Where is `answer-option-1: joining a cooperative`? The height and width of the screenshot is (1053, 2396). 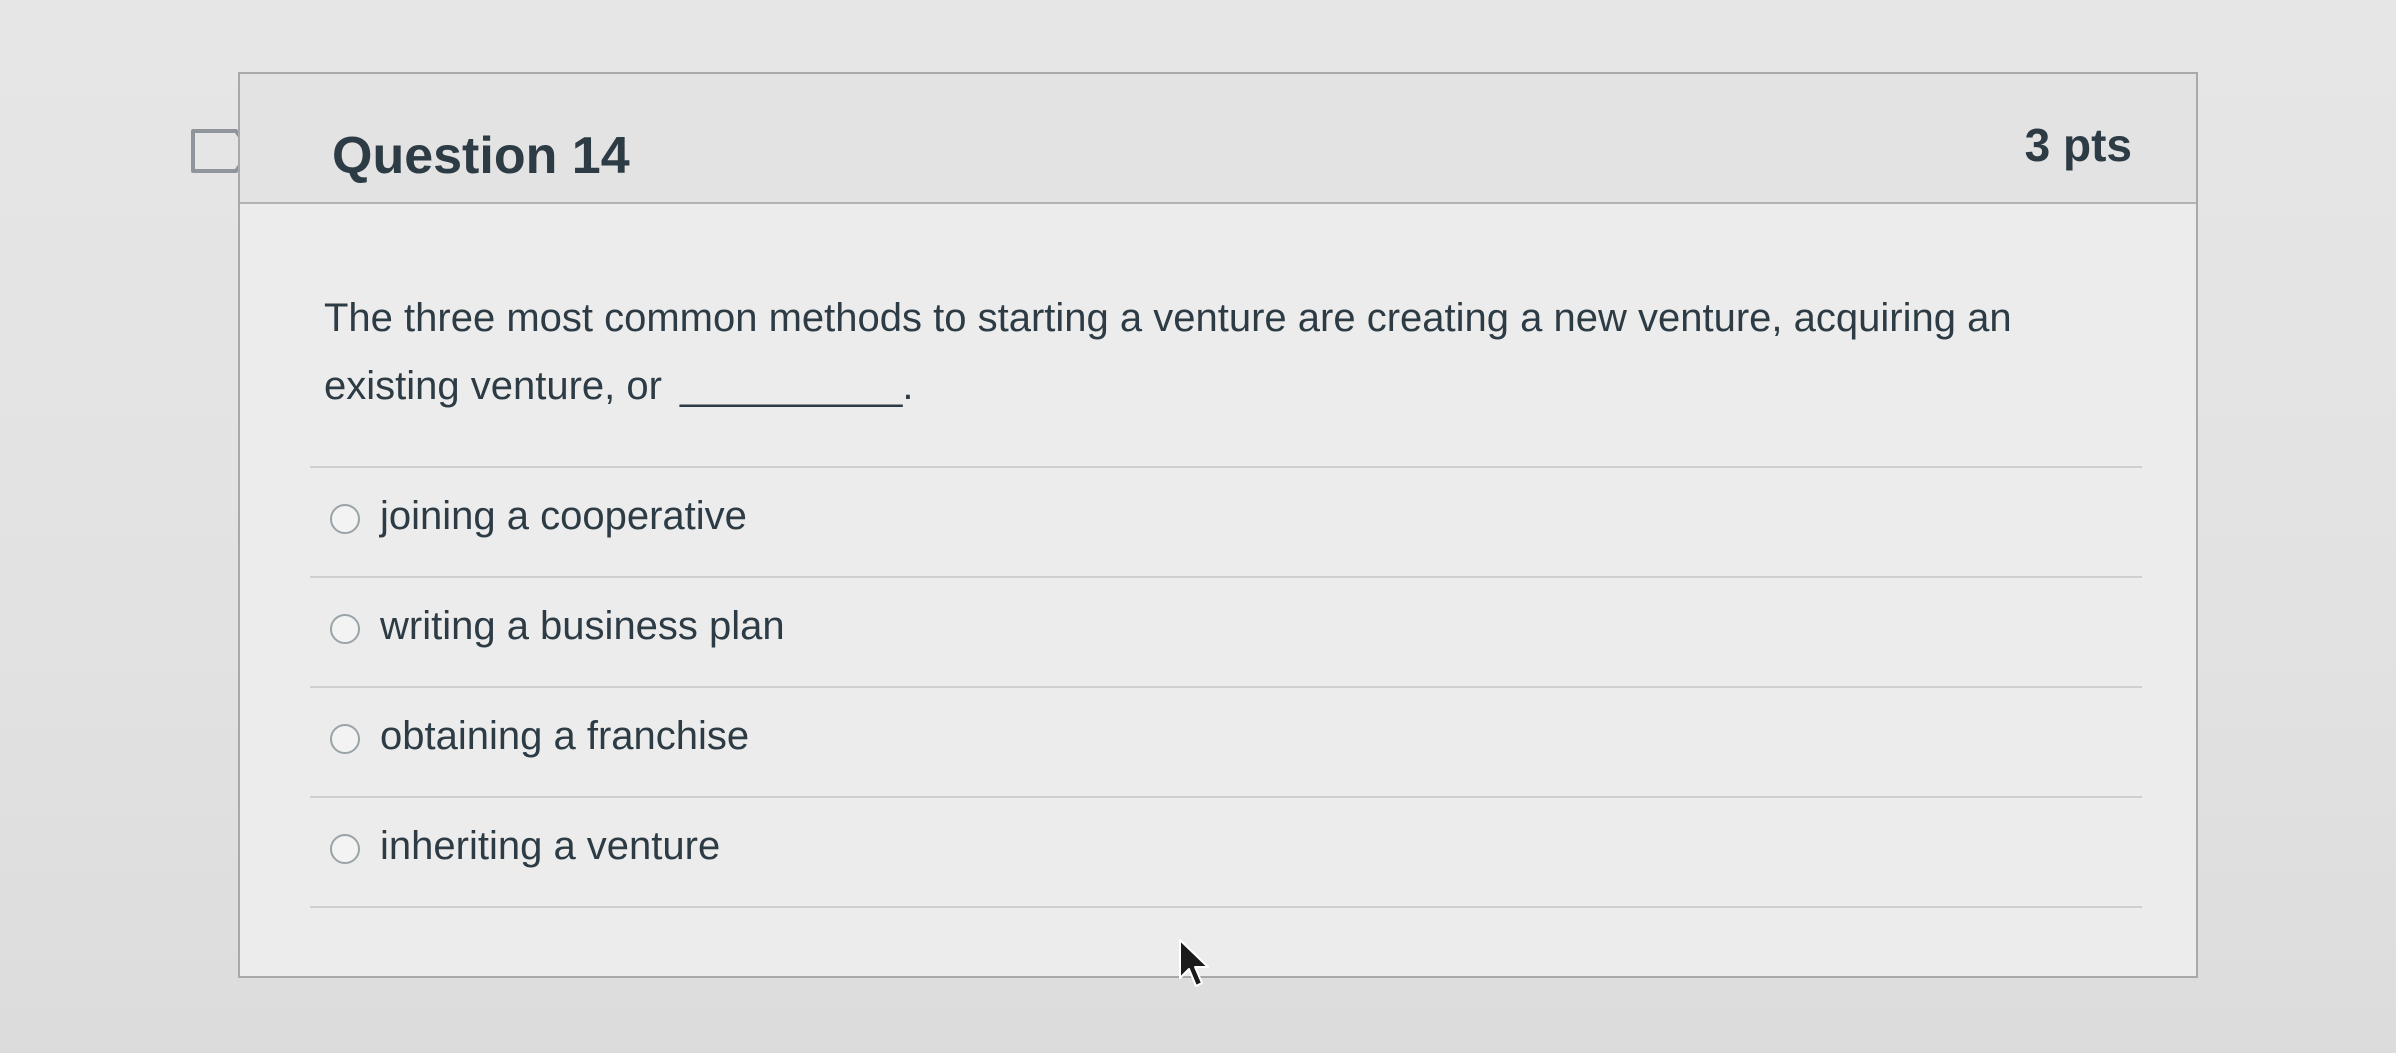
answer-option-1: joining a cooperative is located at coordinates (1226, 523).